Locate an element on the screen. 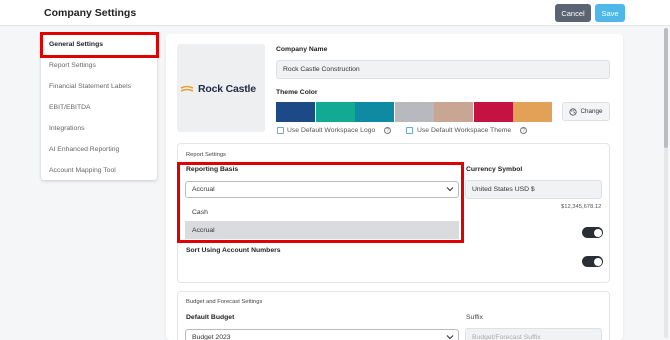  cancel-button: Cancel is located at coordinates (573, 13).